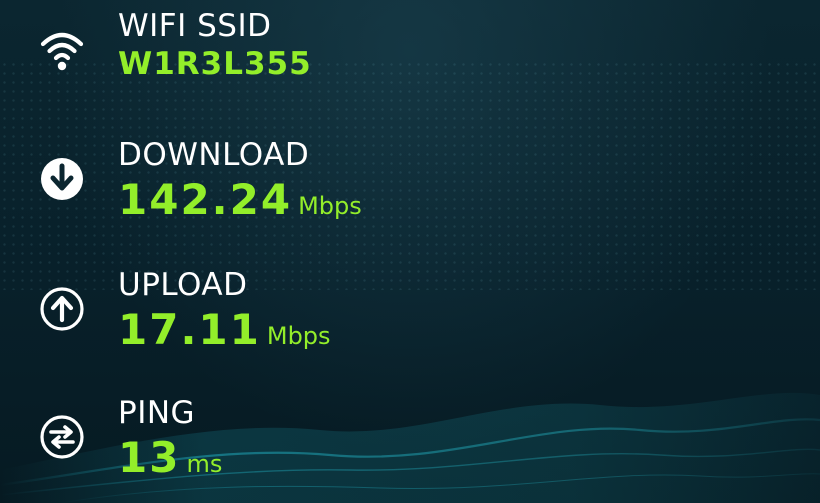 Image resolution: width=820 pixels, height=503 pixels. I want to click on upload-value: 17.11, so click(189, 329).